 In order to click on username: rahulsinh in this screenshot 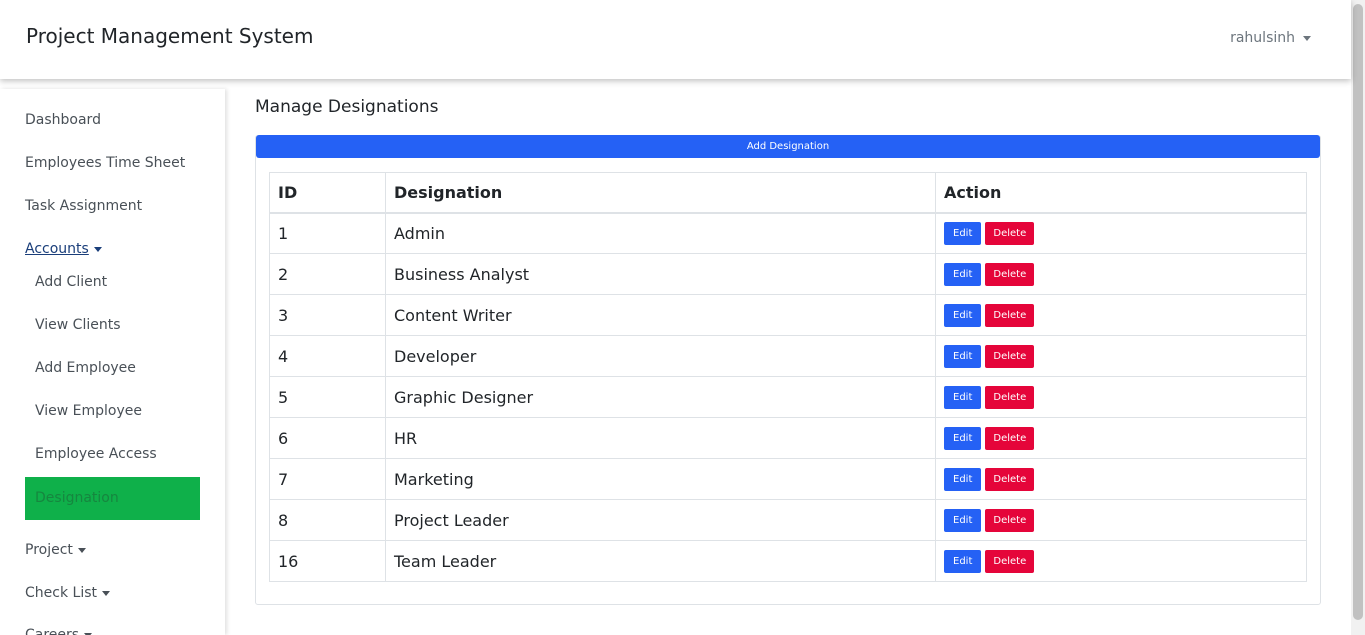, I will do `click(1262, 38)`.